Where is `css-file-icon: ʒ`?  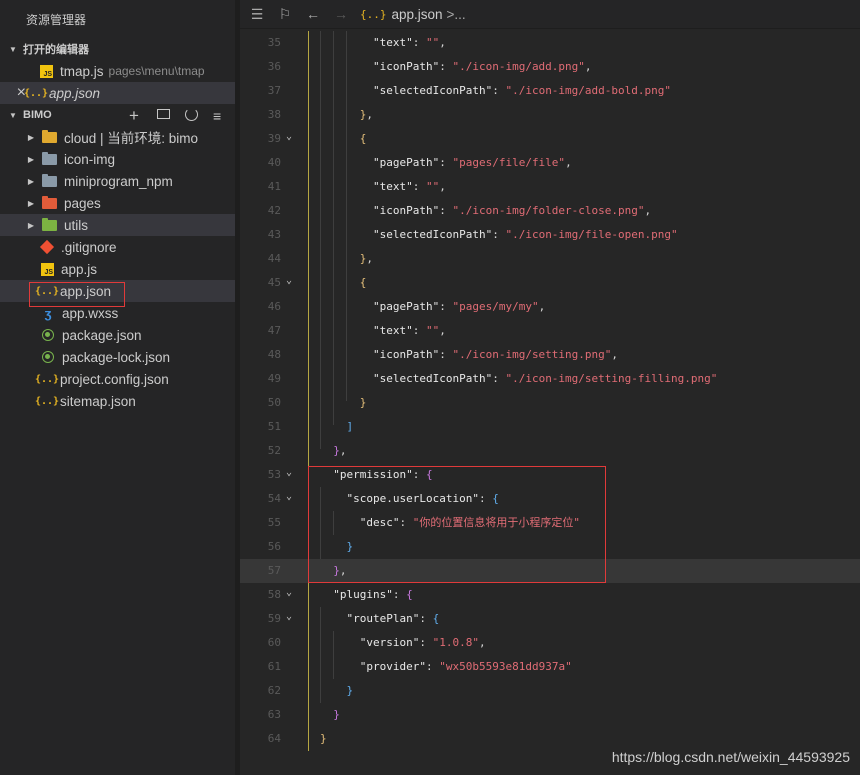 css-file-icon: ʒ is located at coordinates (48, 313).